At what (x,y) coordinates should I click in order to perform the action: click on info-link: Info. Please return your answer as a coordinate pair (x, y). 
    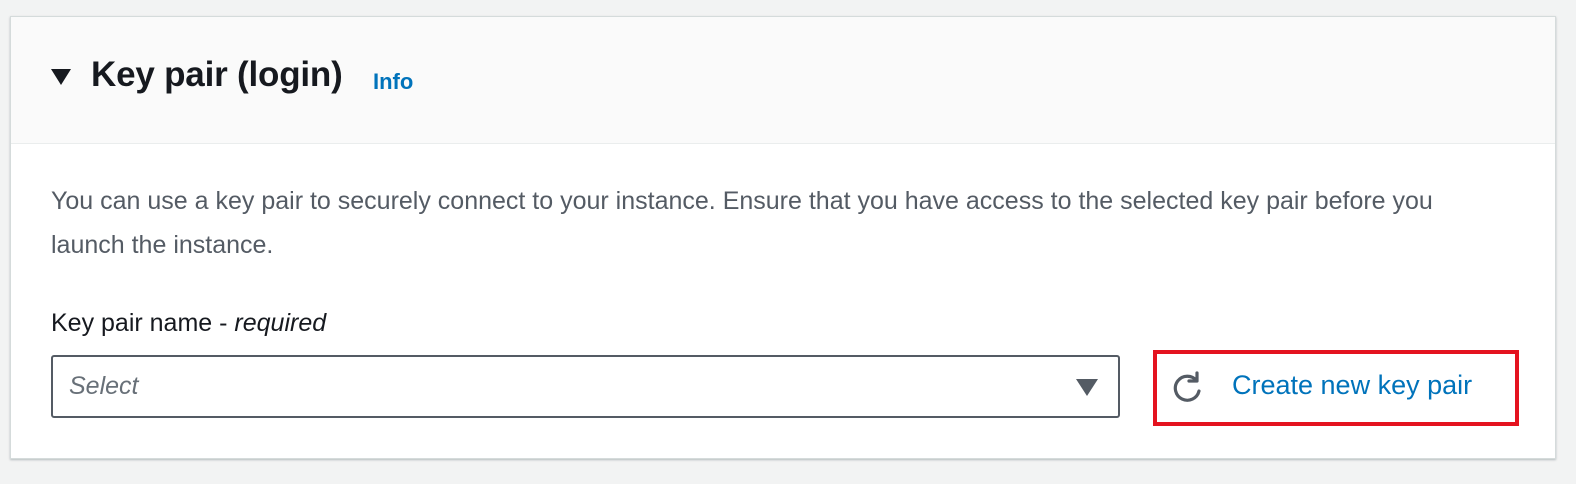
    Looking at the image, I should click on (393, 82).